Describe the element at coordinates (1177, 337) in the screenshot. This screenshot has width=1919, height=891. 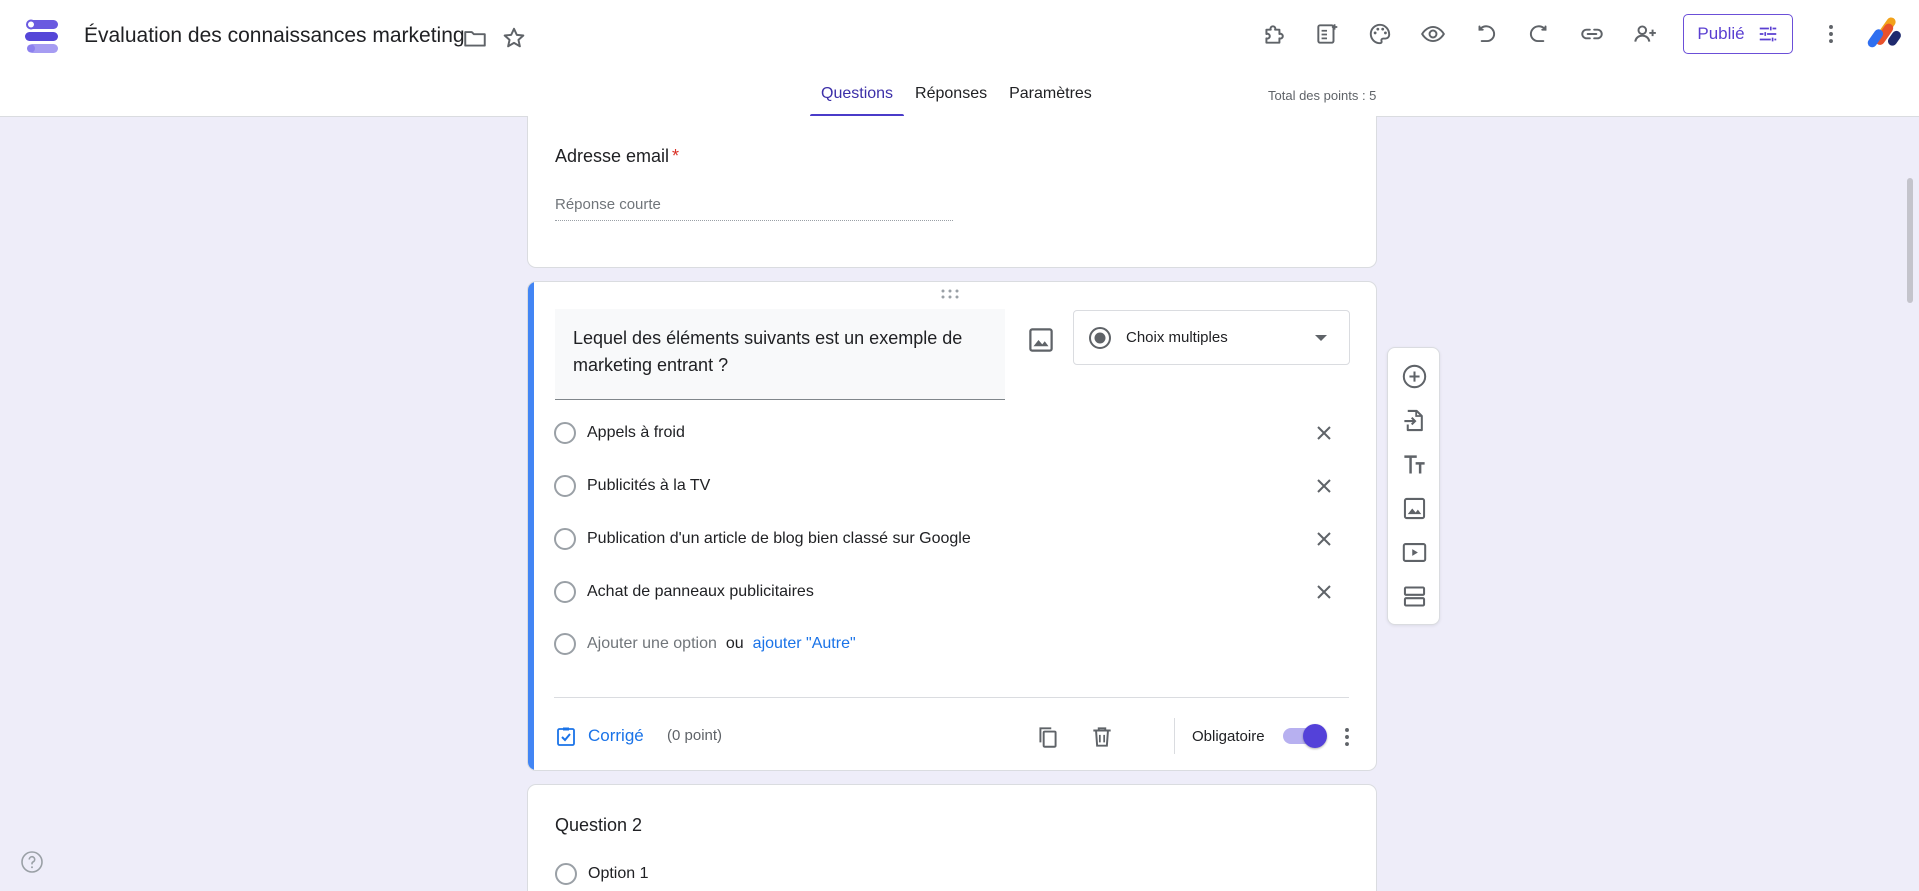
I see `question-type-label: Choix multiples` at that location.